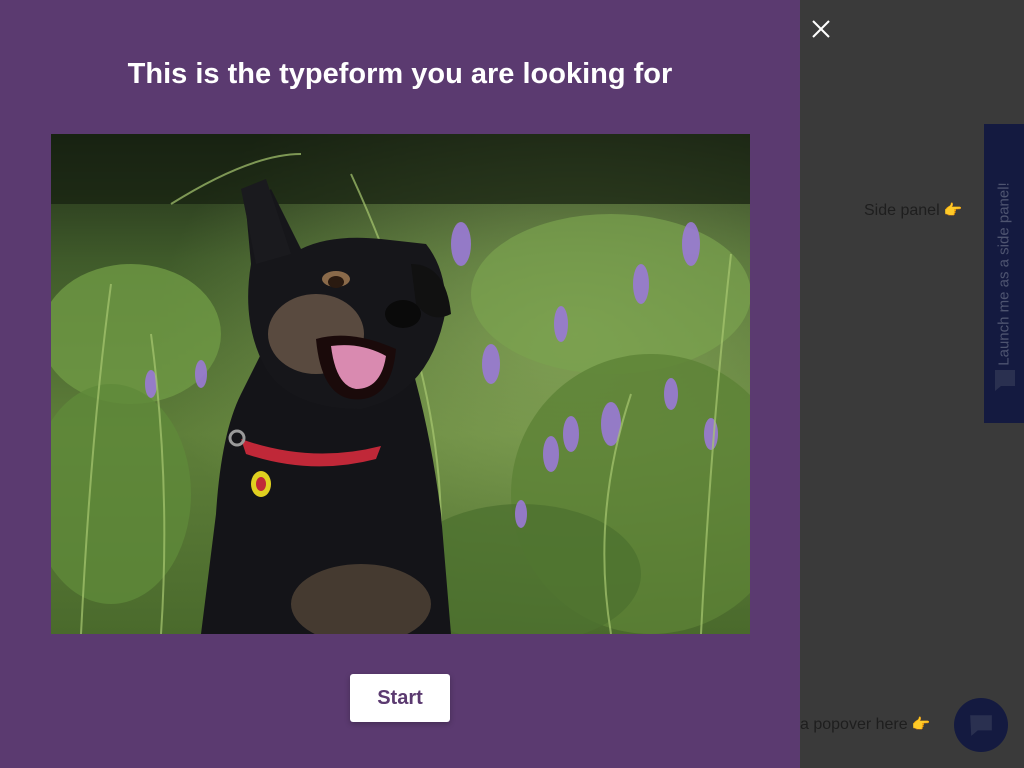 This screenshot has height=768, width=1024. I want to click on close-button, so click(821, 29).